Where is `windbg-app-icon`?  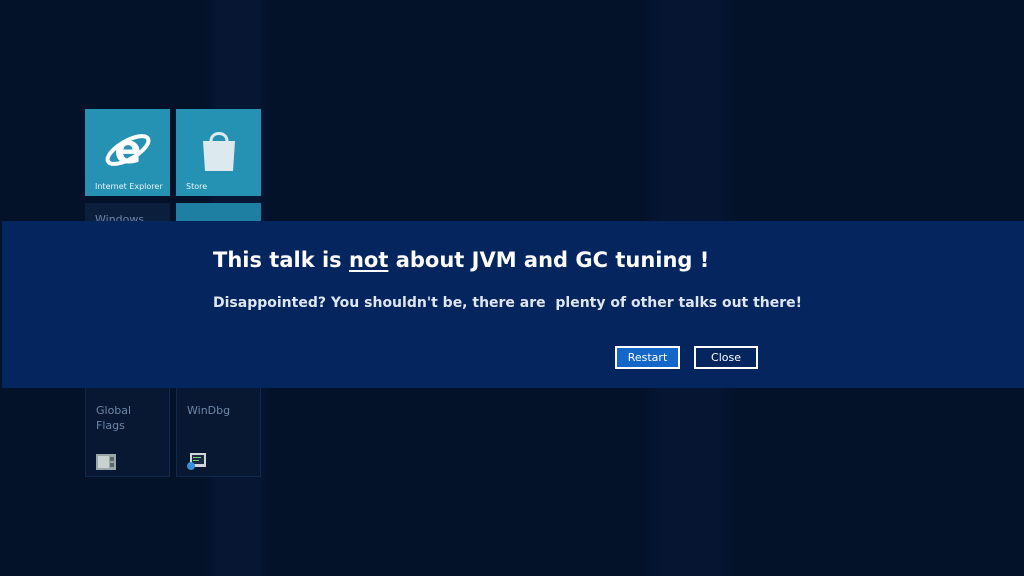
windbg-app-icon is located at coordinates (196, 461).